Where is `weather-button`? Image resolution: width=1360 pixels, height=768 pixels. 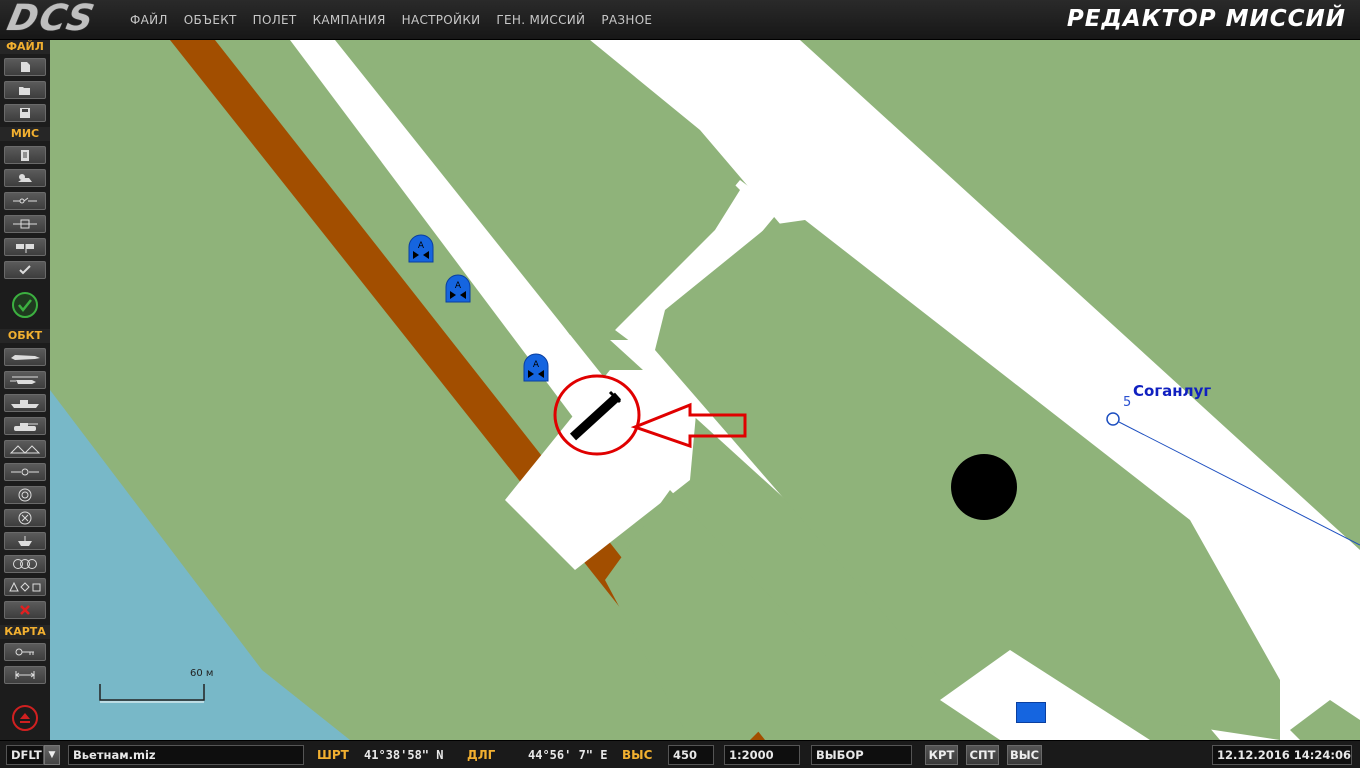 weather-button is located at coordinates (25, 178).